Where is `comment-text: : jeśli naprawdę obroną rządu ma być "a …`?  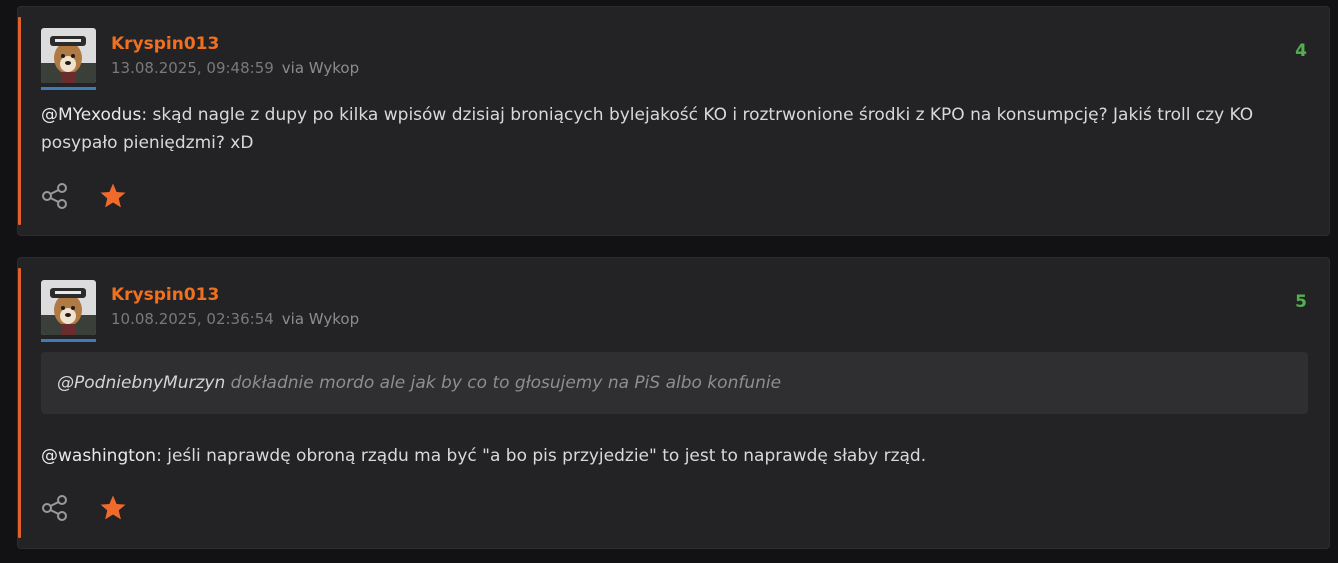 comment-text: : jeśli naprawdę obroną rządu ma być "a … is located at coordinates (541, 456).